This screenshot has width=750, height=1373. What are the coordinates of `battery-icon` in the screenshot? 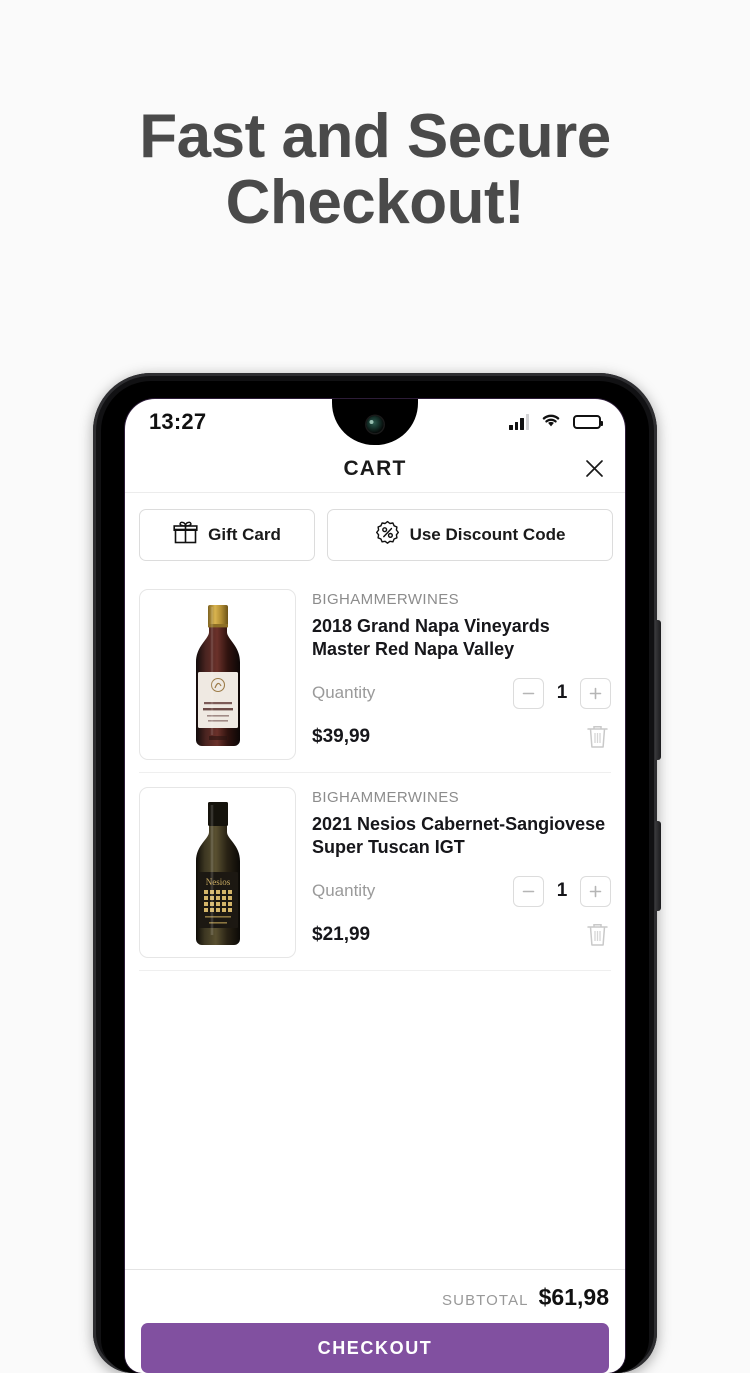 It's located at (588, 422).